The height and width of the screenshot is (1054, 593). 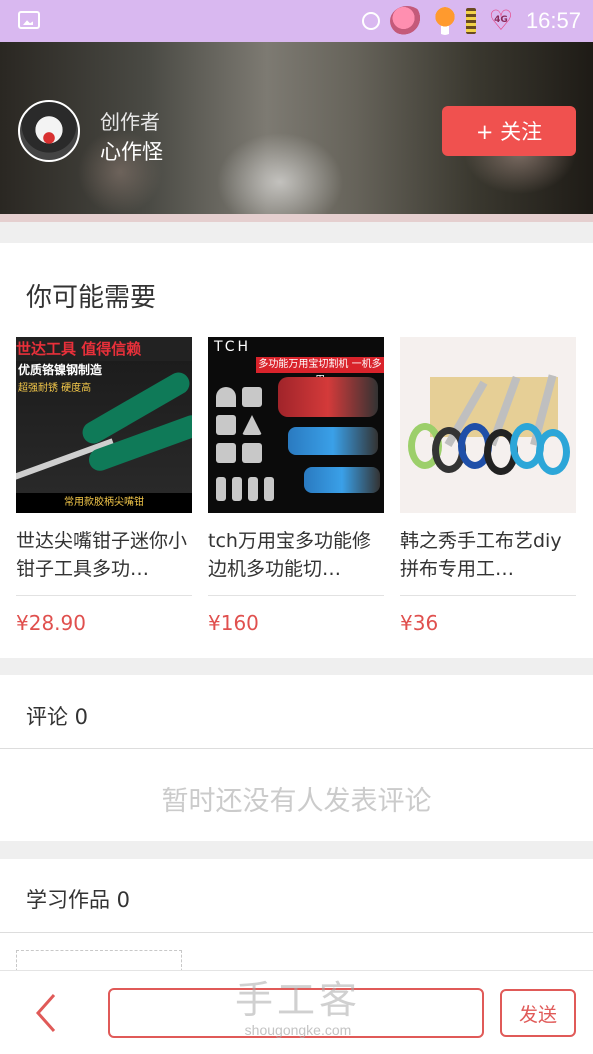 What do you see at coordinates (296, 801) in the screenshot?
I see `empty-comments-text: 暂时还没有人发表评论` at bounding box center [296, 801].